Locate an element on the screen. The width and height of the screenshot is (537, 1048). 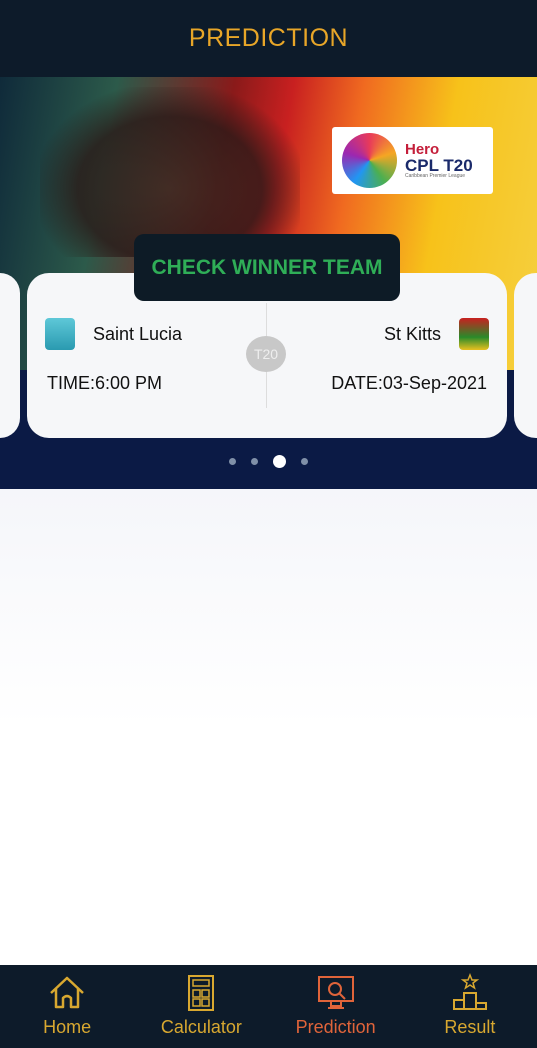
carousel-dot-active is located at coordinates (279, 461).